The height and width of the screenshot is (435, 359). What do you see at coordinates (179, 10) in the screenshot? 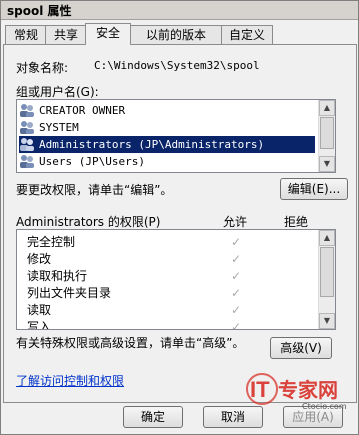
I see `title-bar: spool 属性` at bounding box center [179, 10].